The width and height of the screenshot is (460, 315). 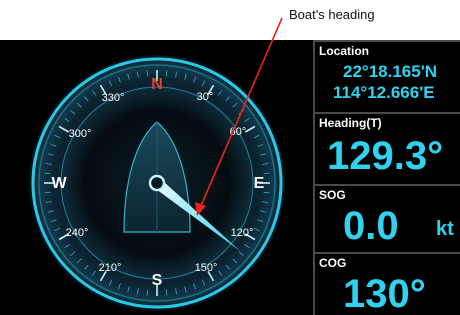 What do you see at coordinates (332, 14) in the screenshot?
I see `annotation-label: Boat's heading` at bounding box center [332, 14].